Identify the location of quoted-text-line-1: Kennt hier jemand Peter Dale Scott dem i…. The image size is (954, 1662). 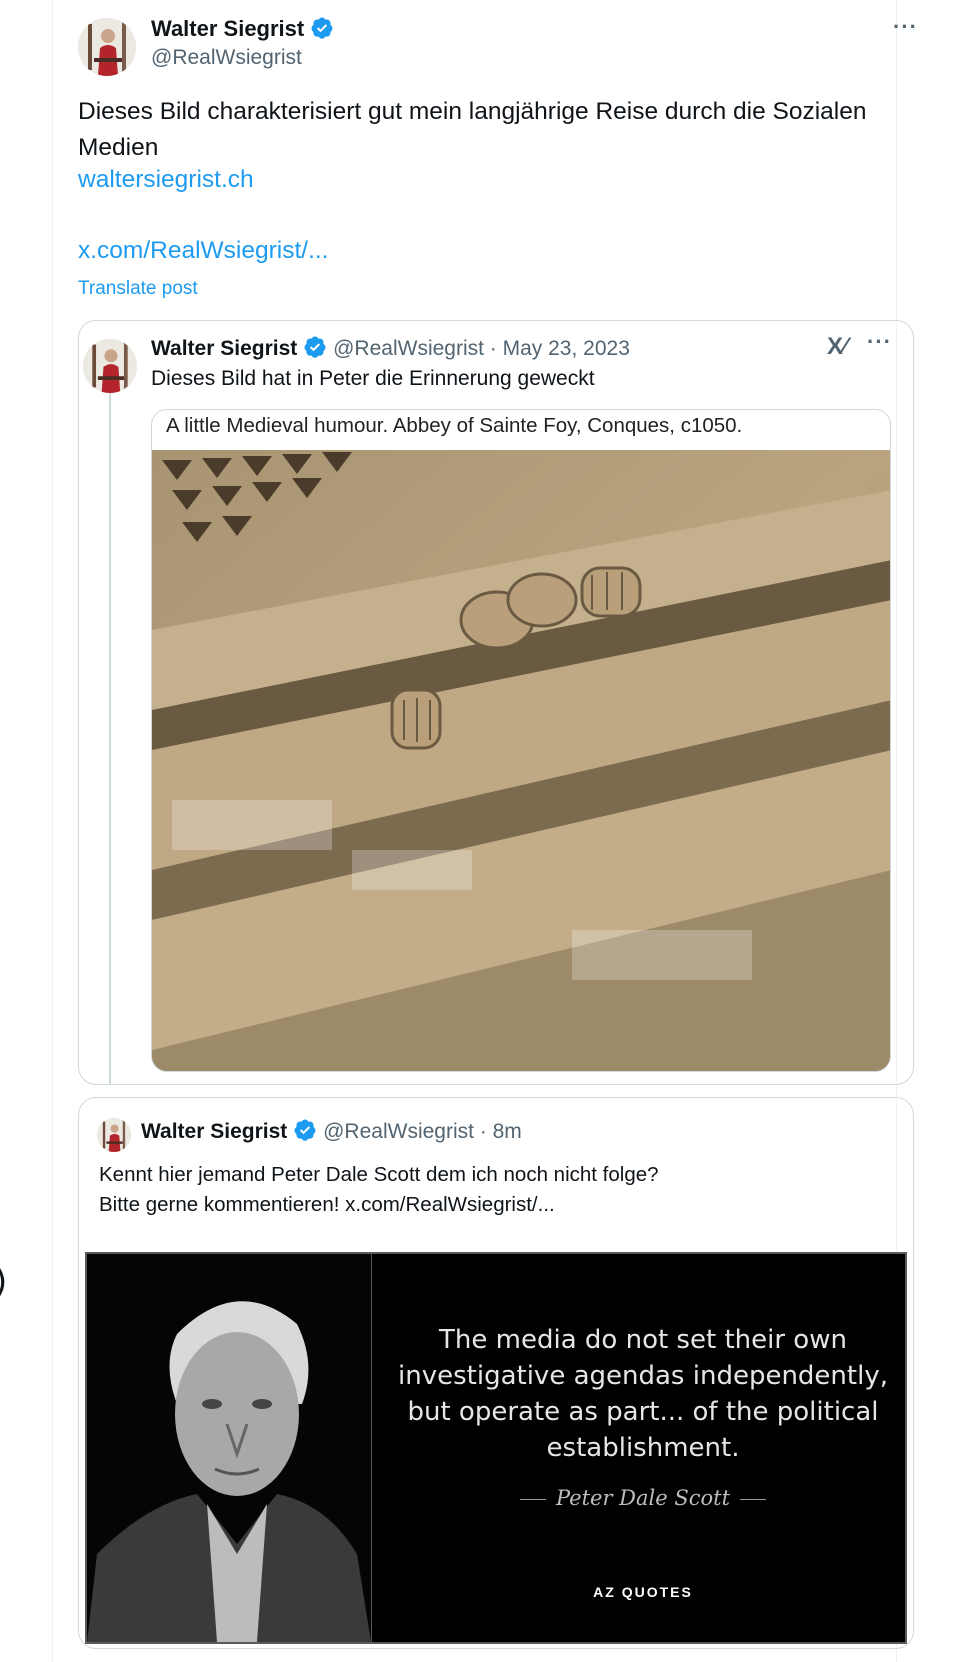
(379, 1174).